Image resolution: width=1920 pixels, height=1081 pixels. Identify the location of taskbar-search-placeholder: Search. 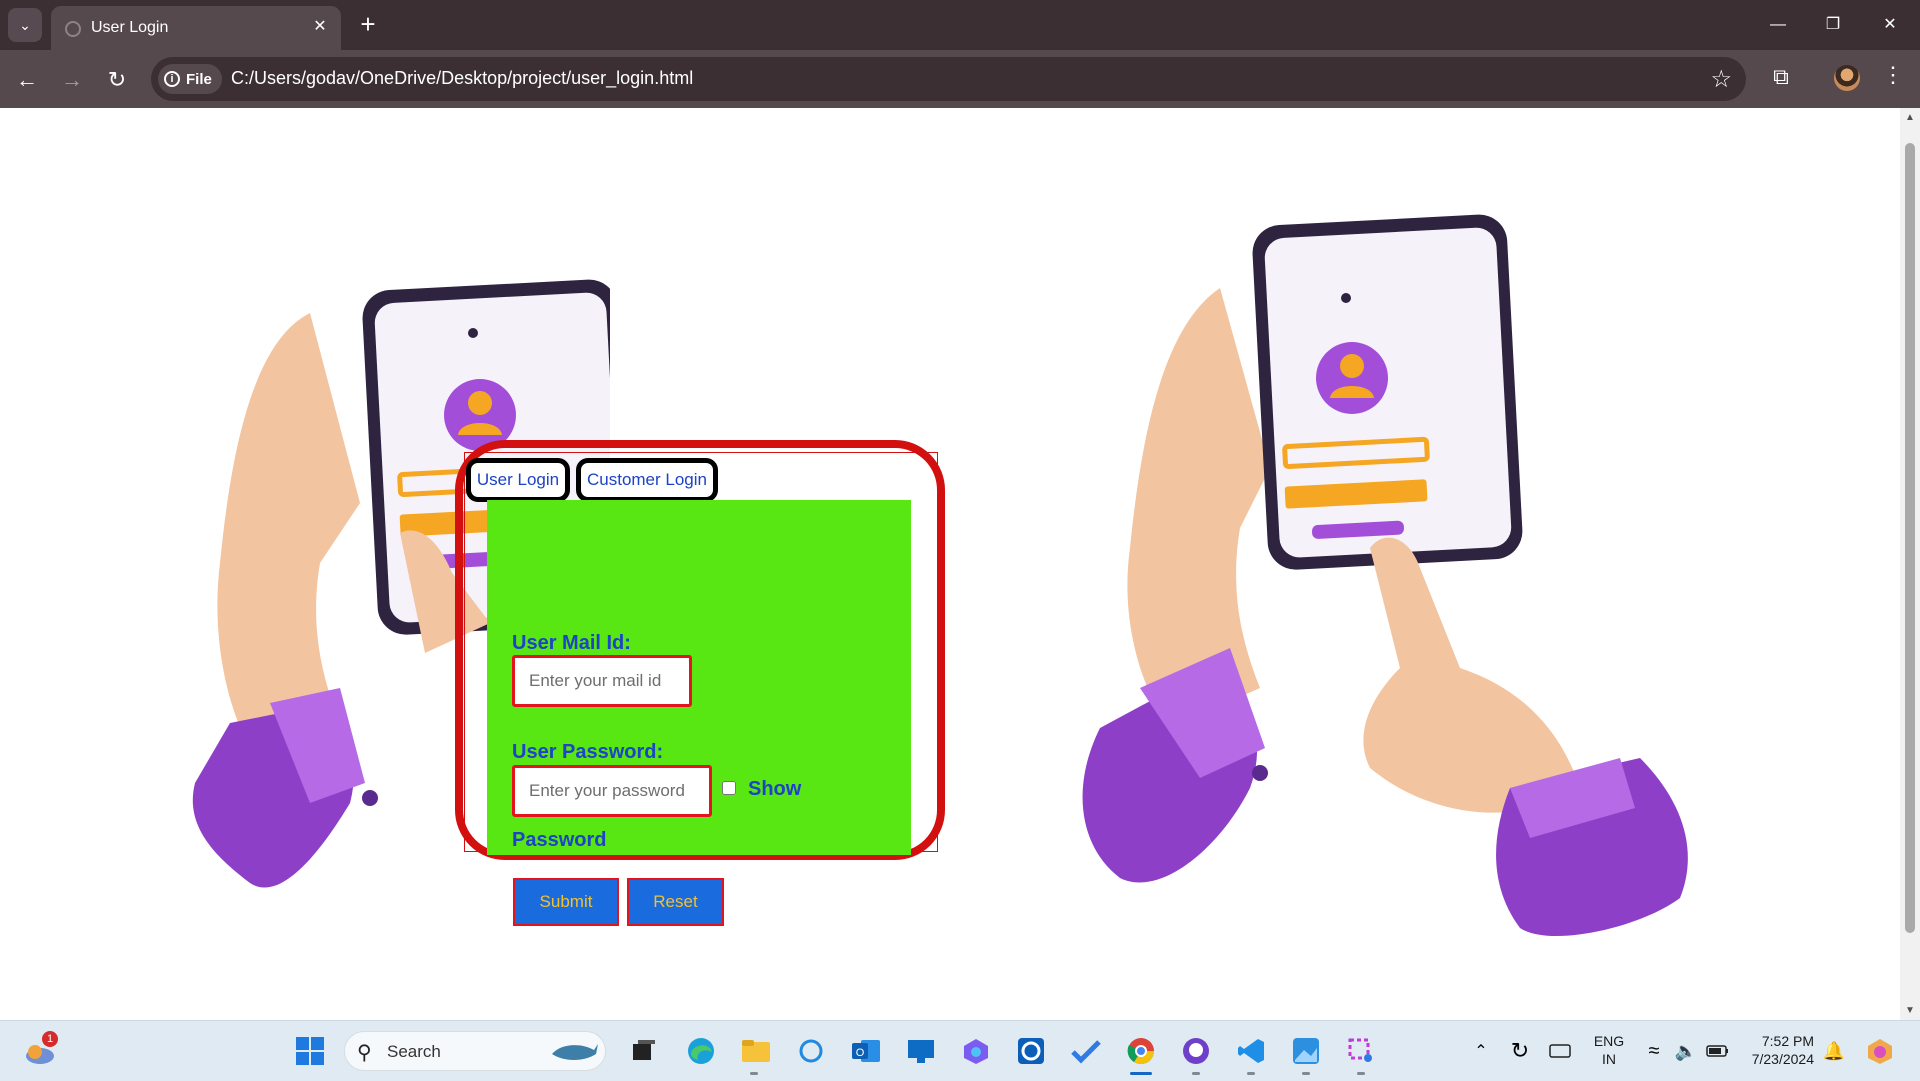
(414, 1051).